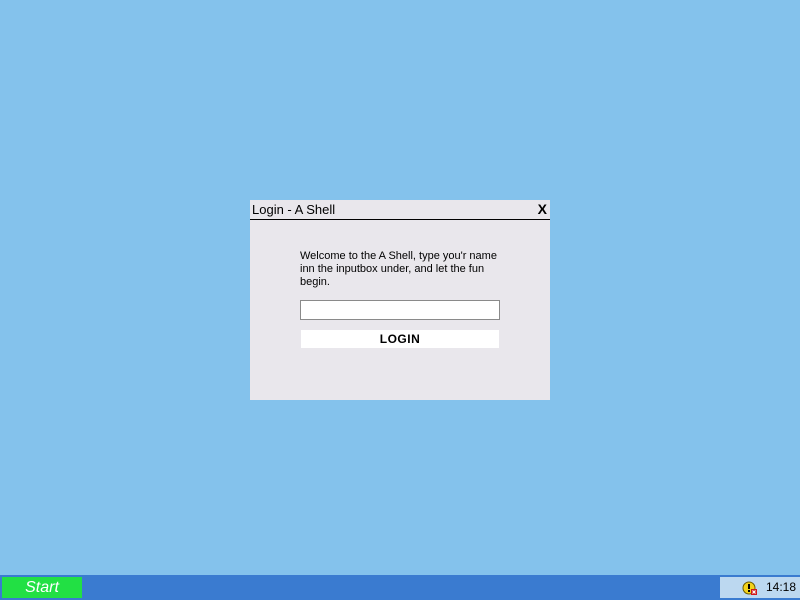 The height and width of the screenshot is (600, 800). I want to click on shield-warning-icon, so click(750, 588).